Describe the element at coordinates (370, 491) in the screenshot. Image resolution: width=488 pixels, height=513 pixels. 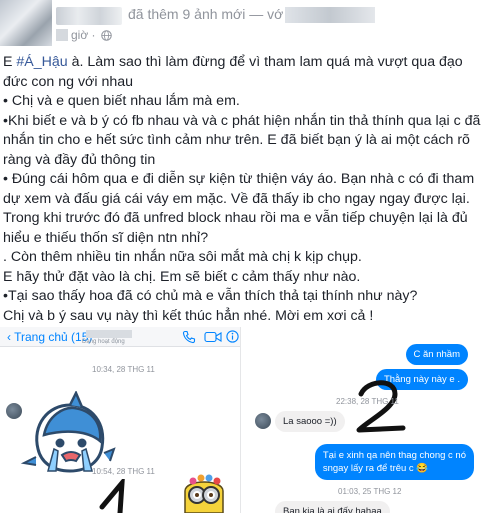
I see `message-timestamp: 01:03, 25 THG 12` at that location.